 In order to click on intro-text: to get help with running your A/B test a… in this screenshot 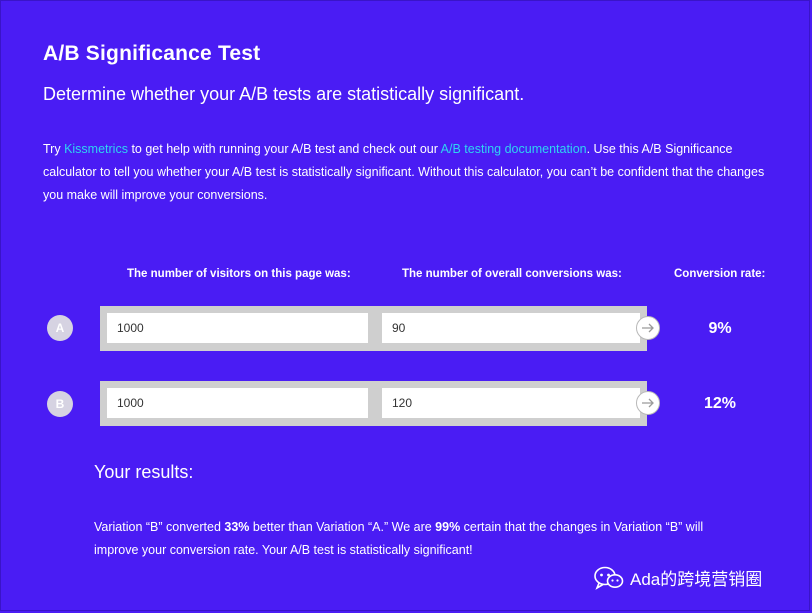, I will do `click(284, 149)`.